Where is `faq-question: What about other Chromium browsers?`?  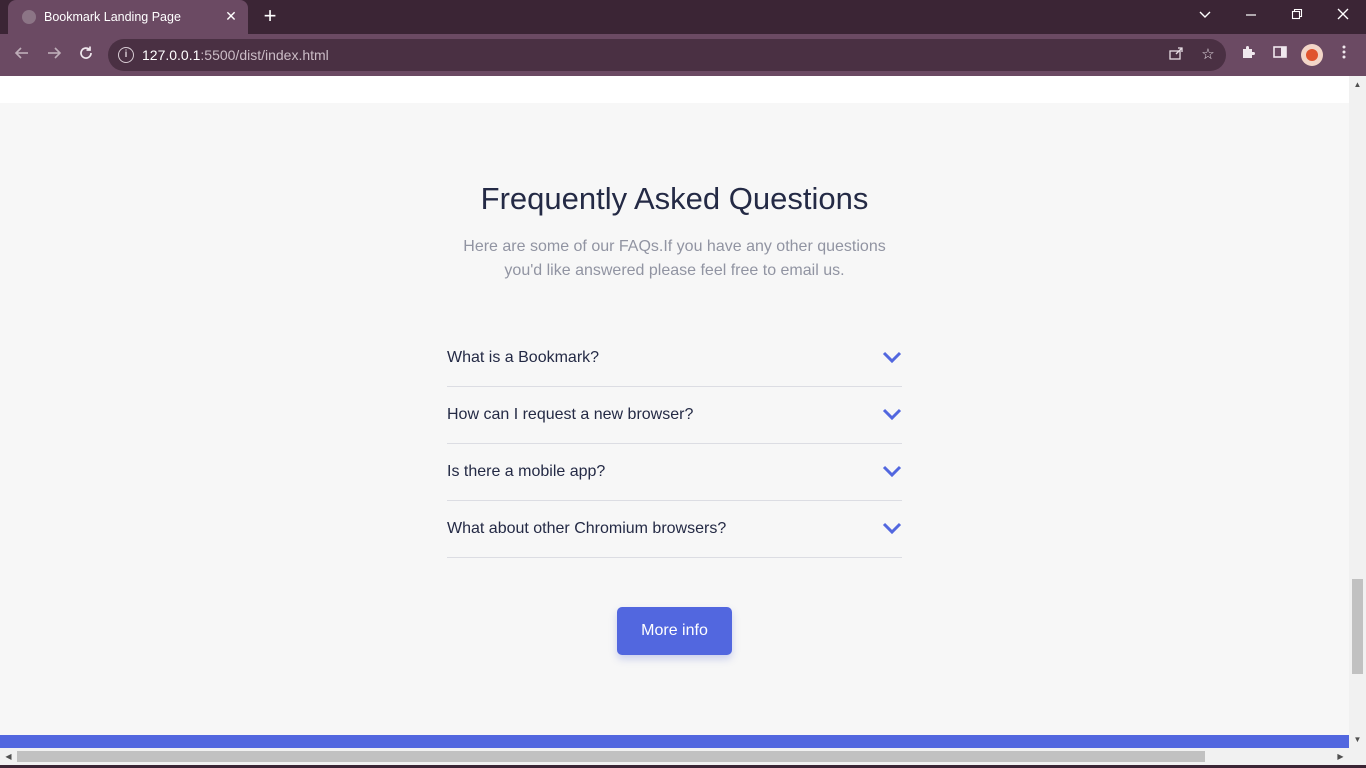
faq-question: What about other Chromium browsers? is located at coordinates (587, 528).